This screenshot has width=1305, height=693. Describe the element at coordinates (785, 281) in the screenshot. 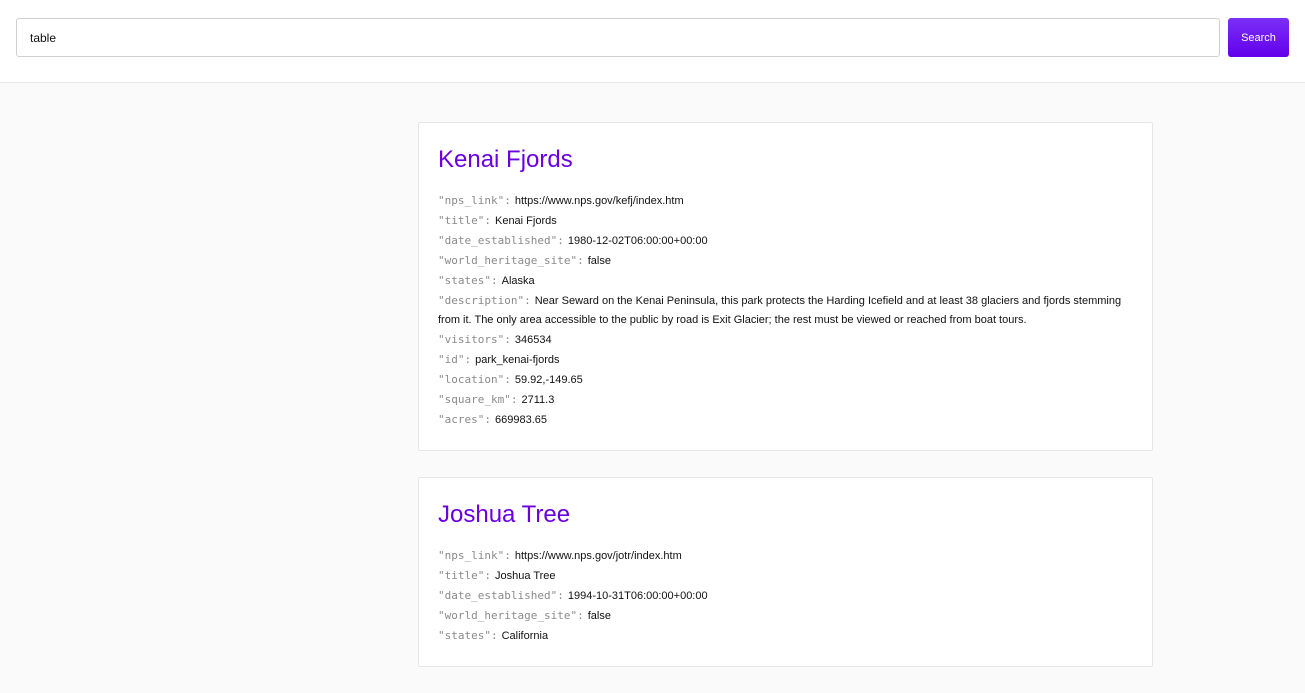

I see `field-states: "states": Alaska` at that location.